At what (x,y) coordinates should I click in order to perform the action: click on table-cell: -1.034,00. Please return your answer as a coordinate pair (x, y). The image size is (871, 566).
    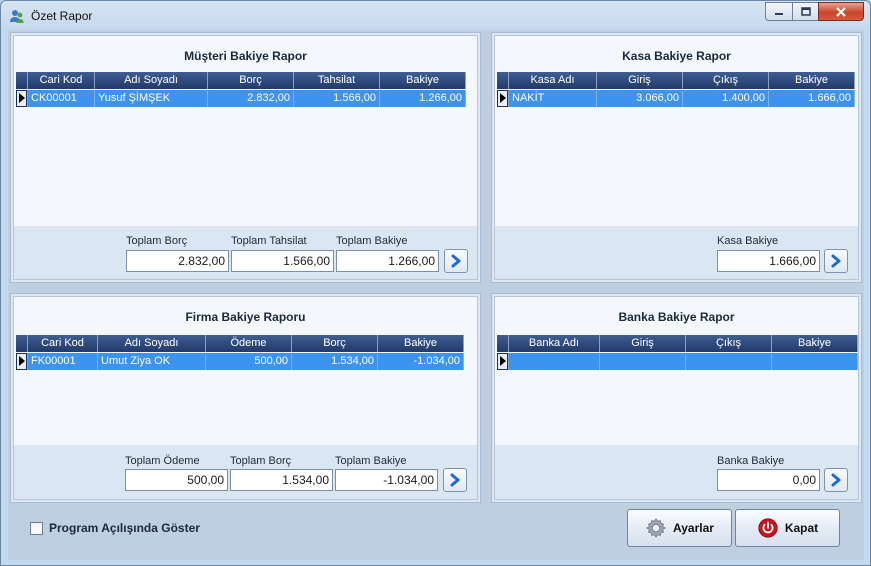
    Looking at the image, I should click on (421, 361).